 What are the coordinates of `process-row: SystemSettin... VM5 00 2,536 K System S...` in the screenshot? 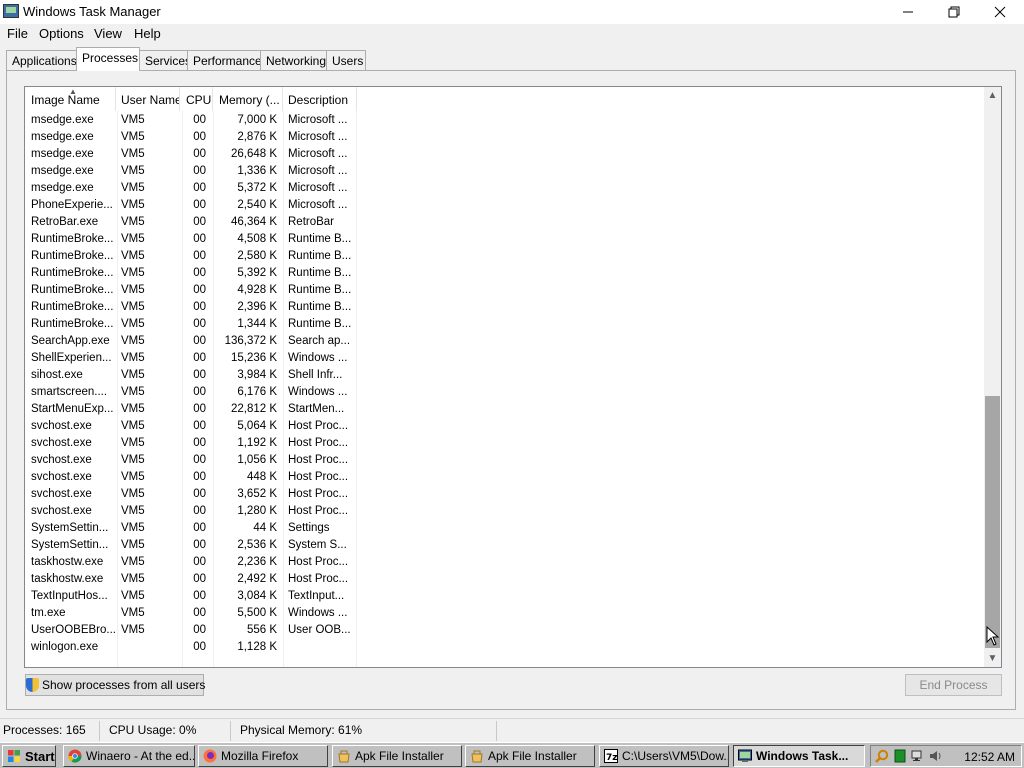 It's located at (505, 546).